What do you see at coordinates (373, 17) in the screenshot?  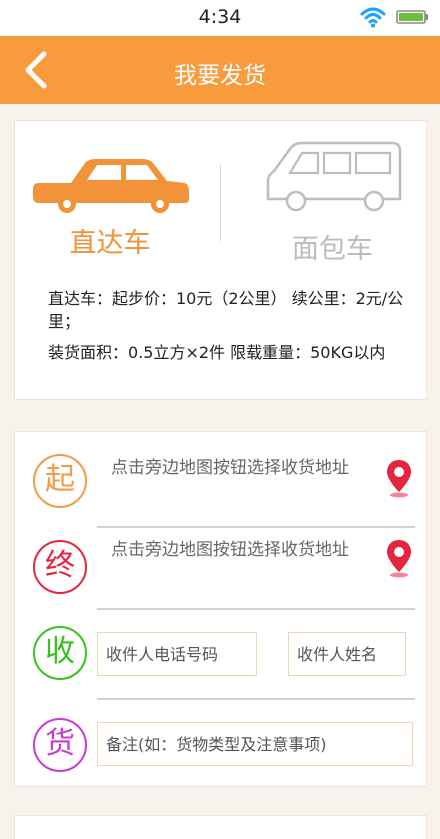 I see `wifi-icon` at bounding box center [373, 17].